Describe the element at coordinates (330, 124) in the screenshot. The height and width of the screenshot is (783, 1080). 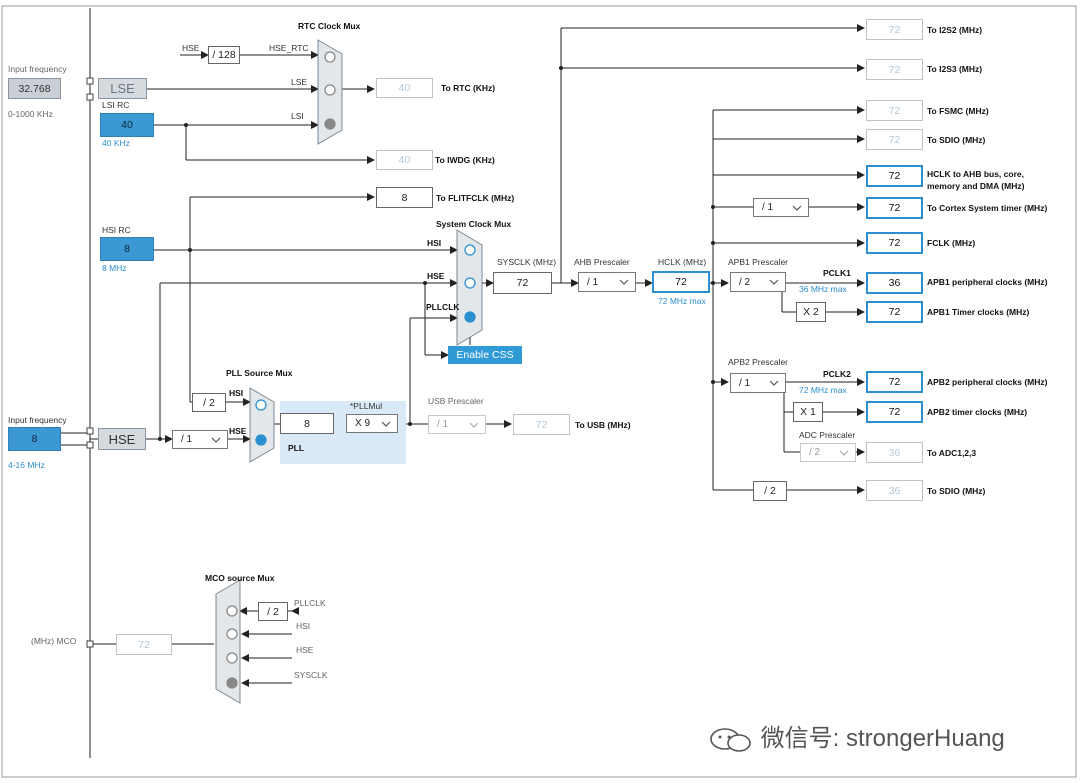
I see `rtc-radio-lsi` at that location.